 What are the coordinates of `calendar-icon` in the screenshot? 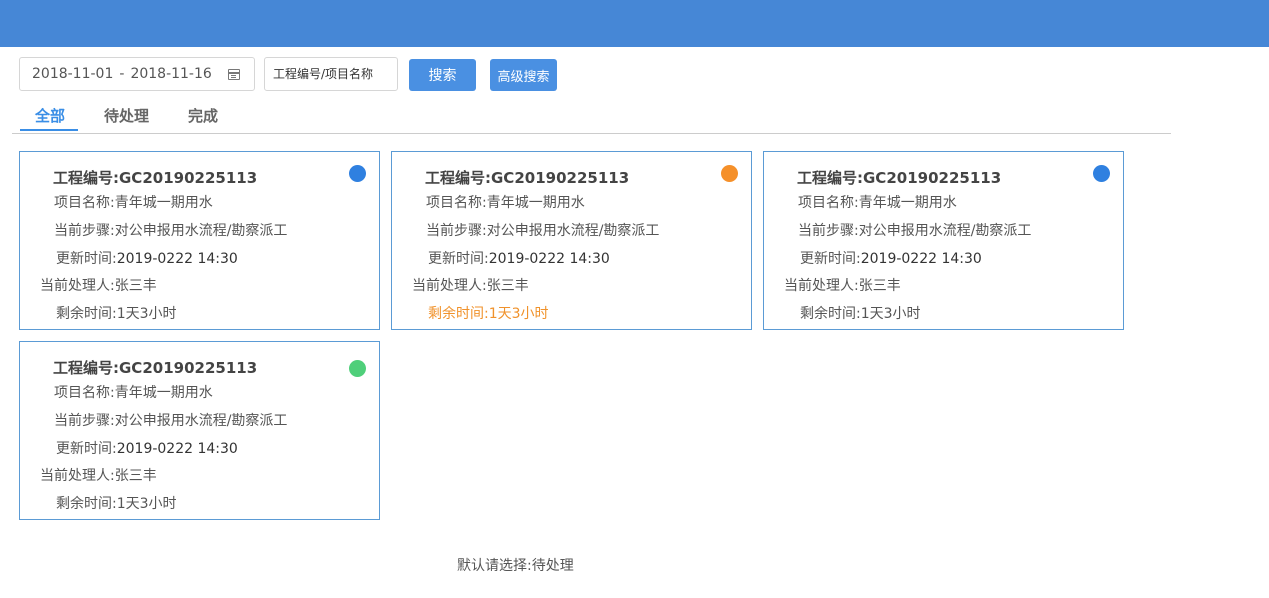 It's located at (234, 74).